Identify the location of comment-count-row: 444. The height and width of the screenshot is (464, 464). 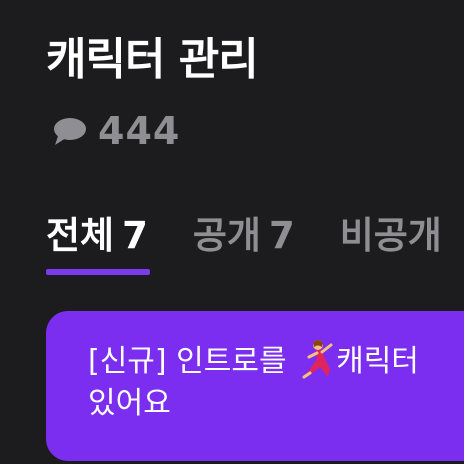
(116, 131).